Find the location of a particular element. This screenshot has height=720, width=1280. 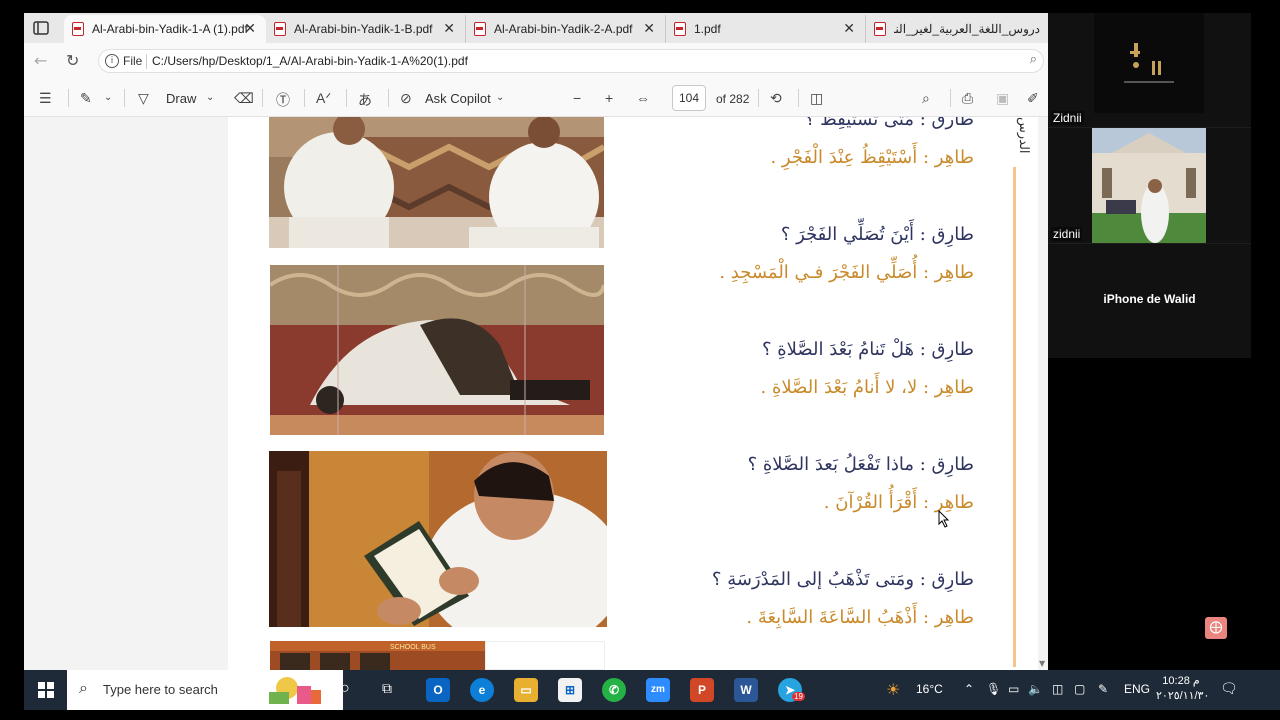

word-icon: W is located at coordinates (746, 690).